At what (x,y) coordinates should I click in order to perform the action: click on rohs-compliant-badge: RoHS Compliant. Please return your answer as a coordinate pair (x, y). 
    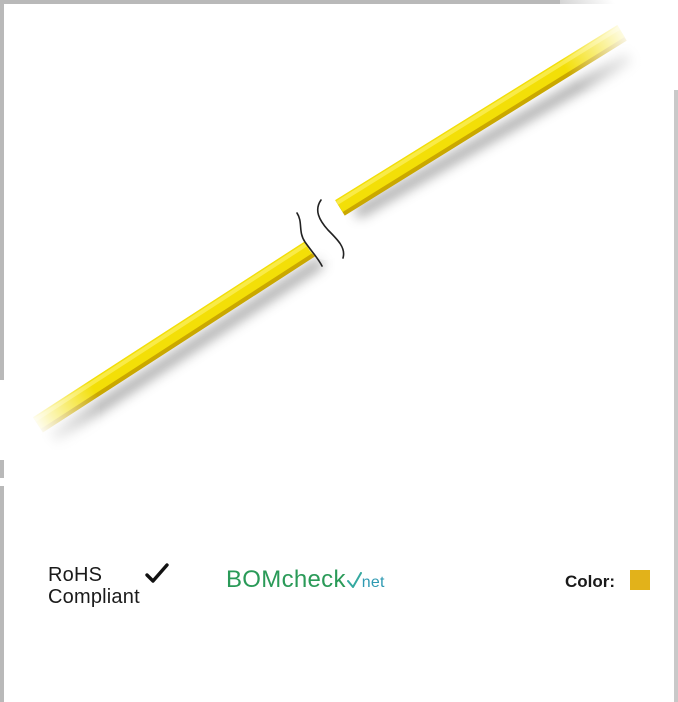
    Looking at the image, I should click on (123, 585).